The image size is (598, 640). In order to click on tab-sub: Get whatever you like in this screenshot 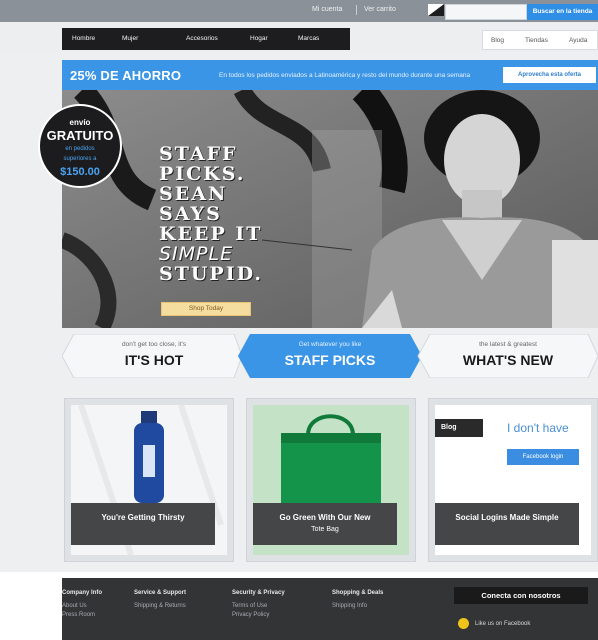, I will do `click(330, 344)`.